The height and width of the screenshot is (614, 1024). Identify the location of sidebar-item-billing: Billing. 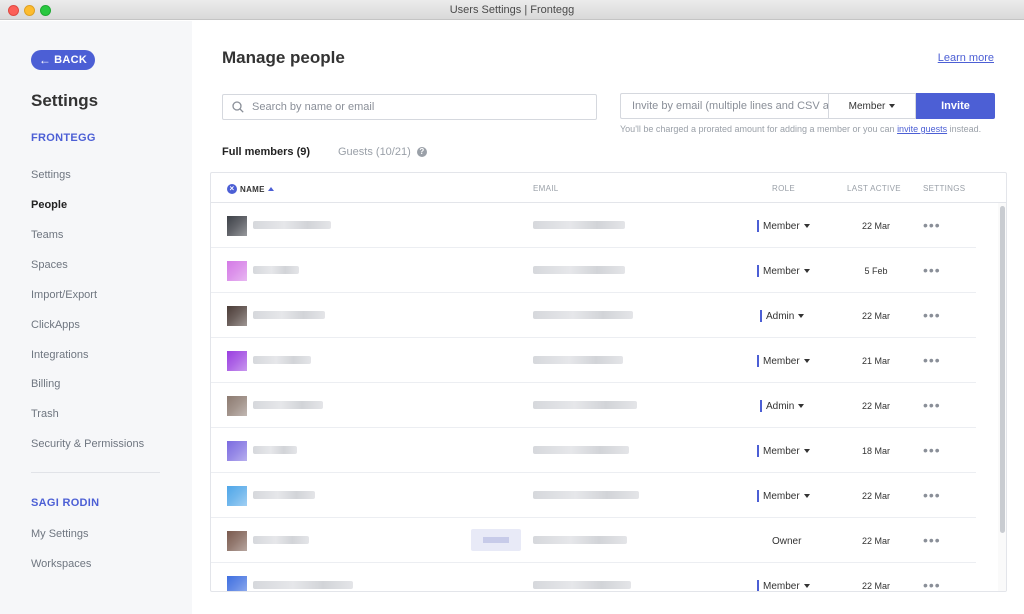
(45, 384).